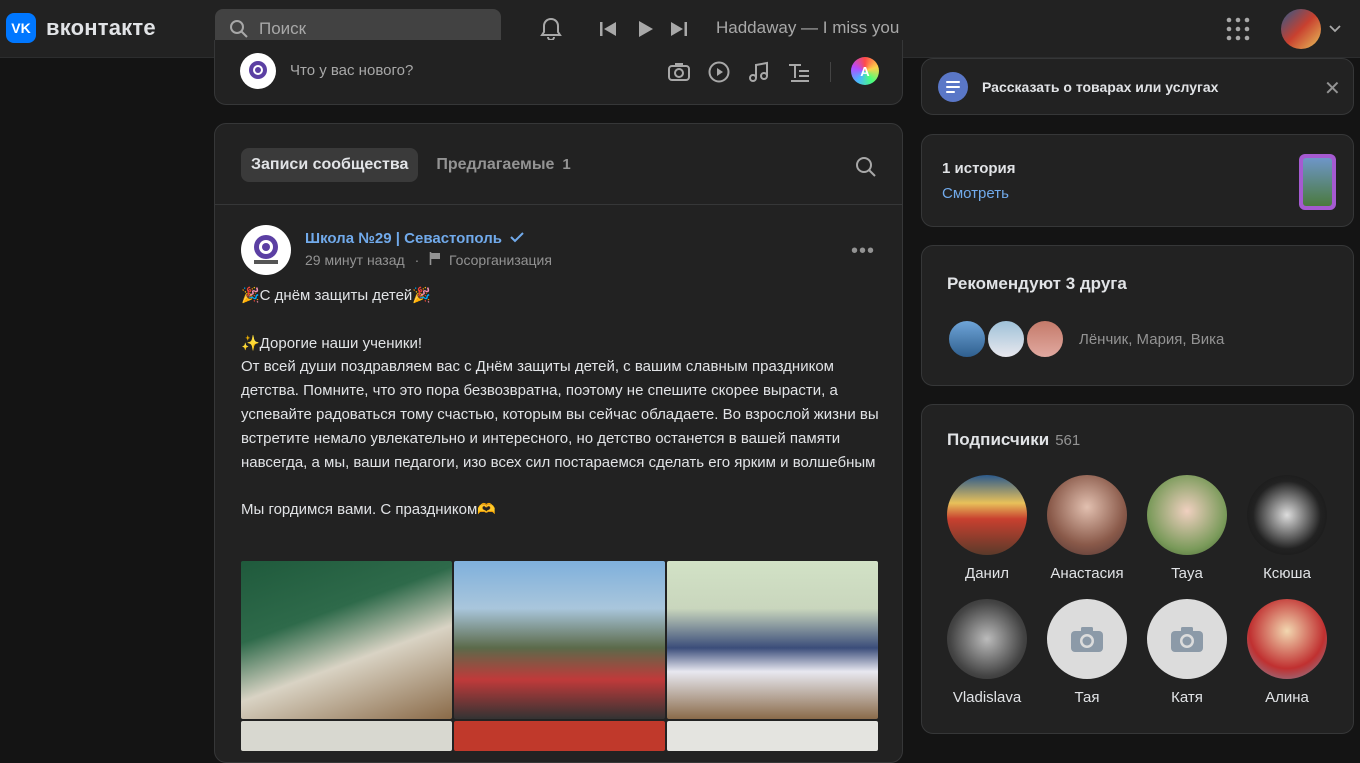  I want to click on subscriber-name: Алина, so click(1287, 697).